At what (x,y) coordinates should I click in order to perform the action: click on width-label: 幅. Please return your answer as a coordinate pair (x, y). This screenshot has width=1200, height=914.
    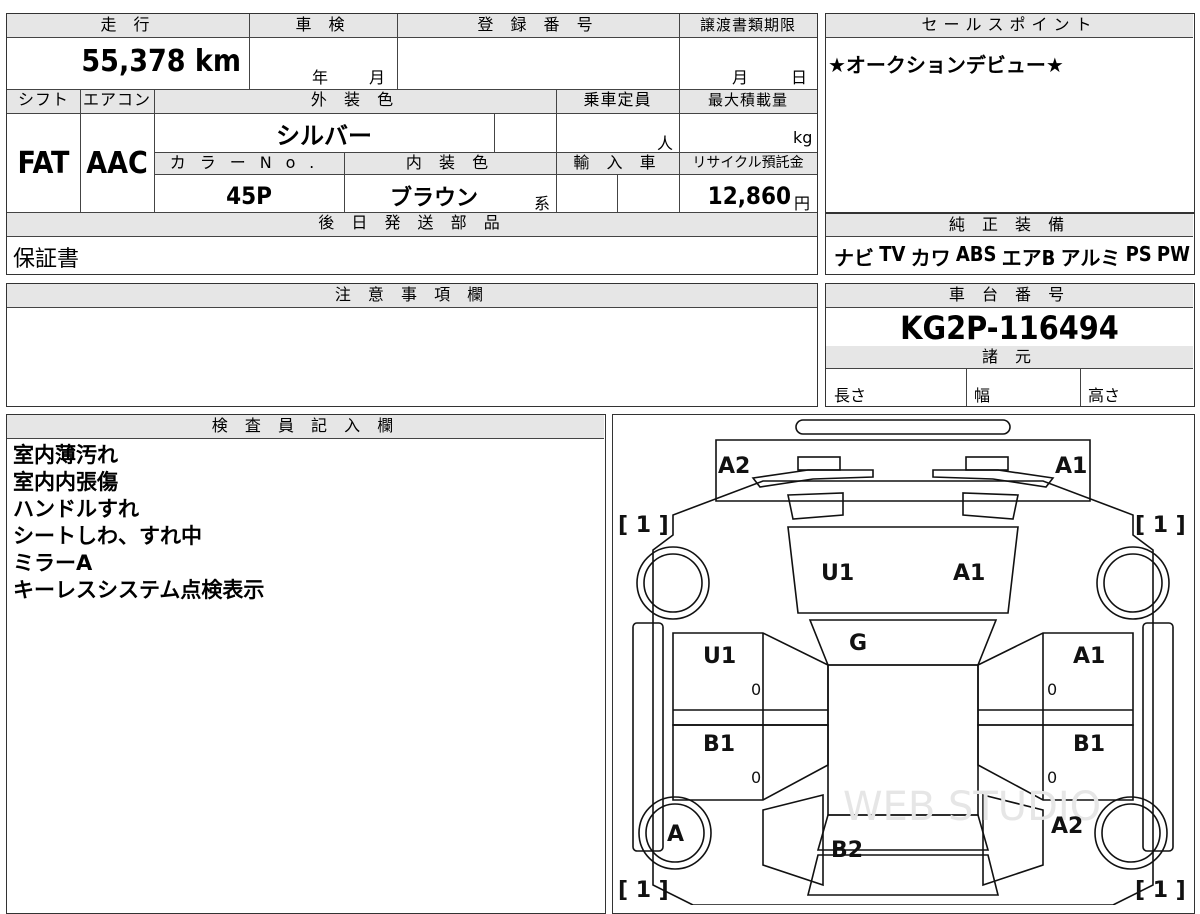
    Looking at the image, I should click on (982, 395).